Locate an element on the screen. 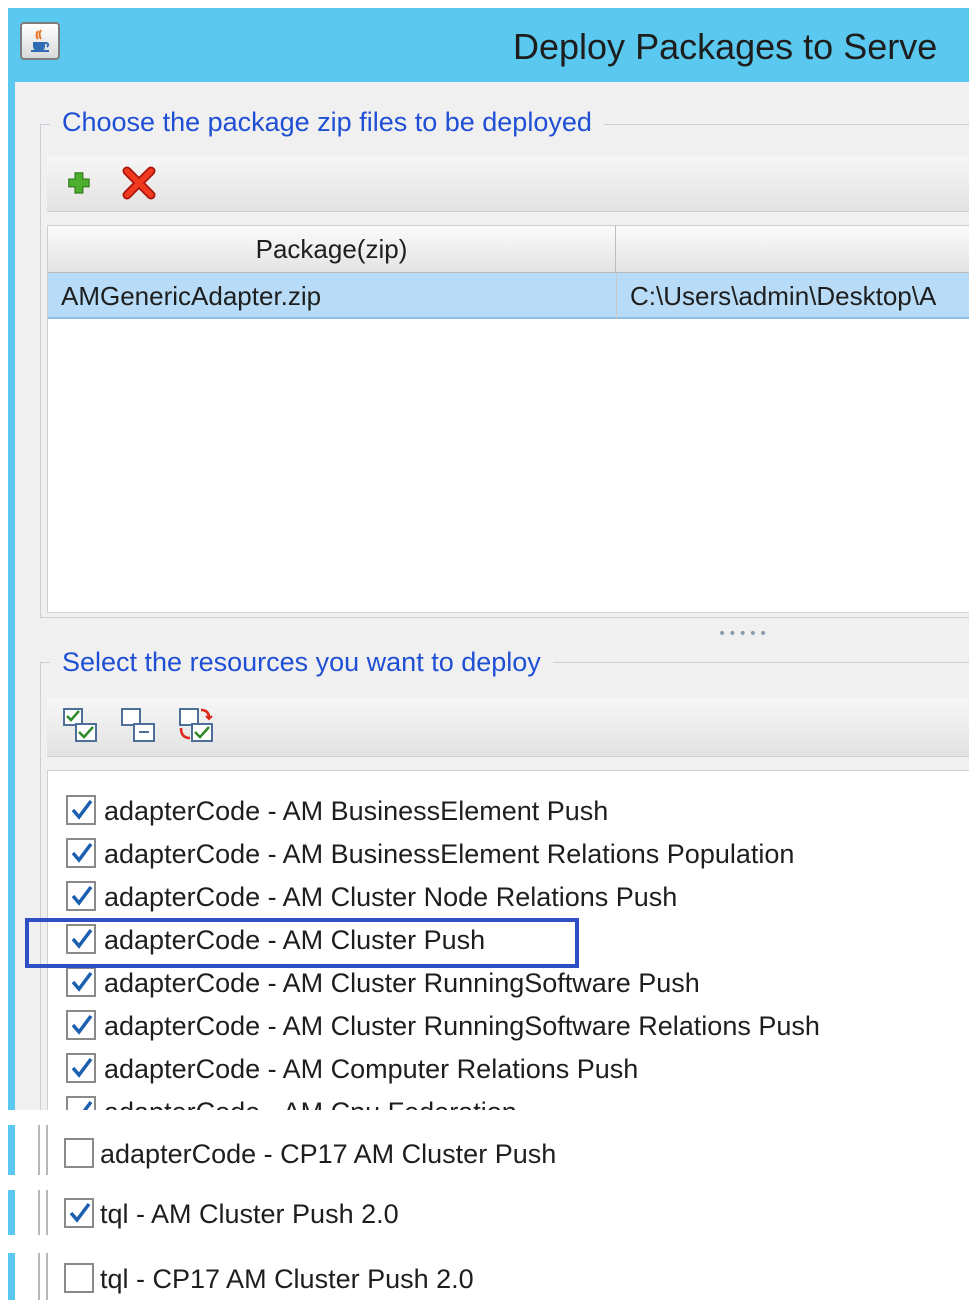 The height and width of the screenshot is (1301, 969). deselect-all-icon is located at coordinates (139, 726).